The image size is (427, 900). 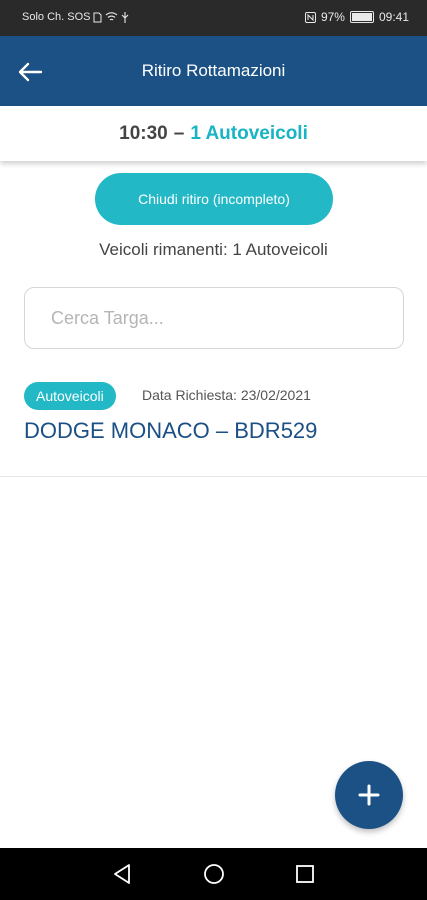 What do you see at coordinates (305, 874) in the screenshot?
I see `nav-recents-icon` at bounding box center [305, 874].